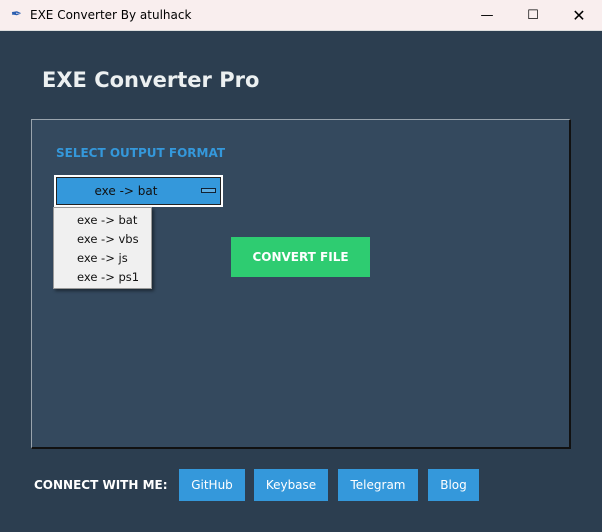 The image size is (602, 532). Describe the element at coordinates (102, 258) in the screenshot. I see `menu-item: exe -> js` at that location.